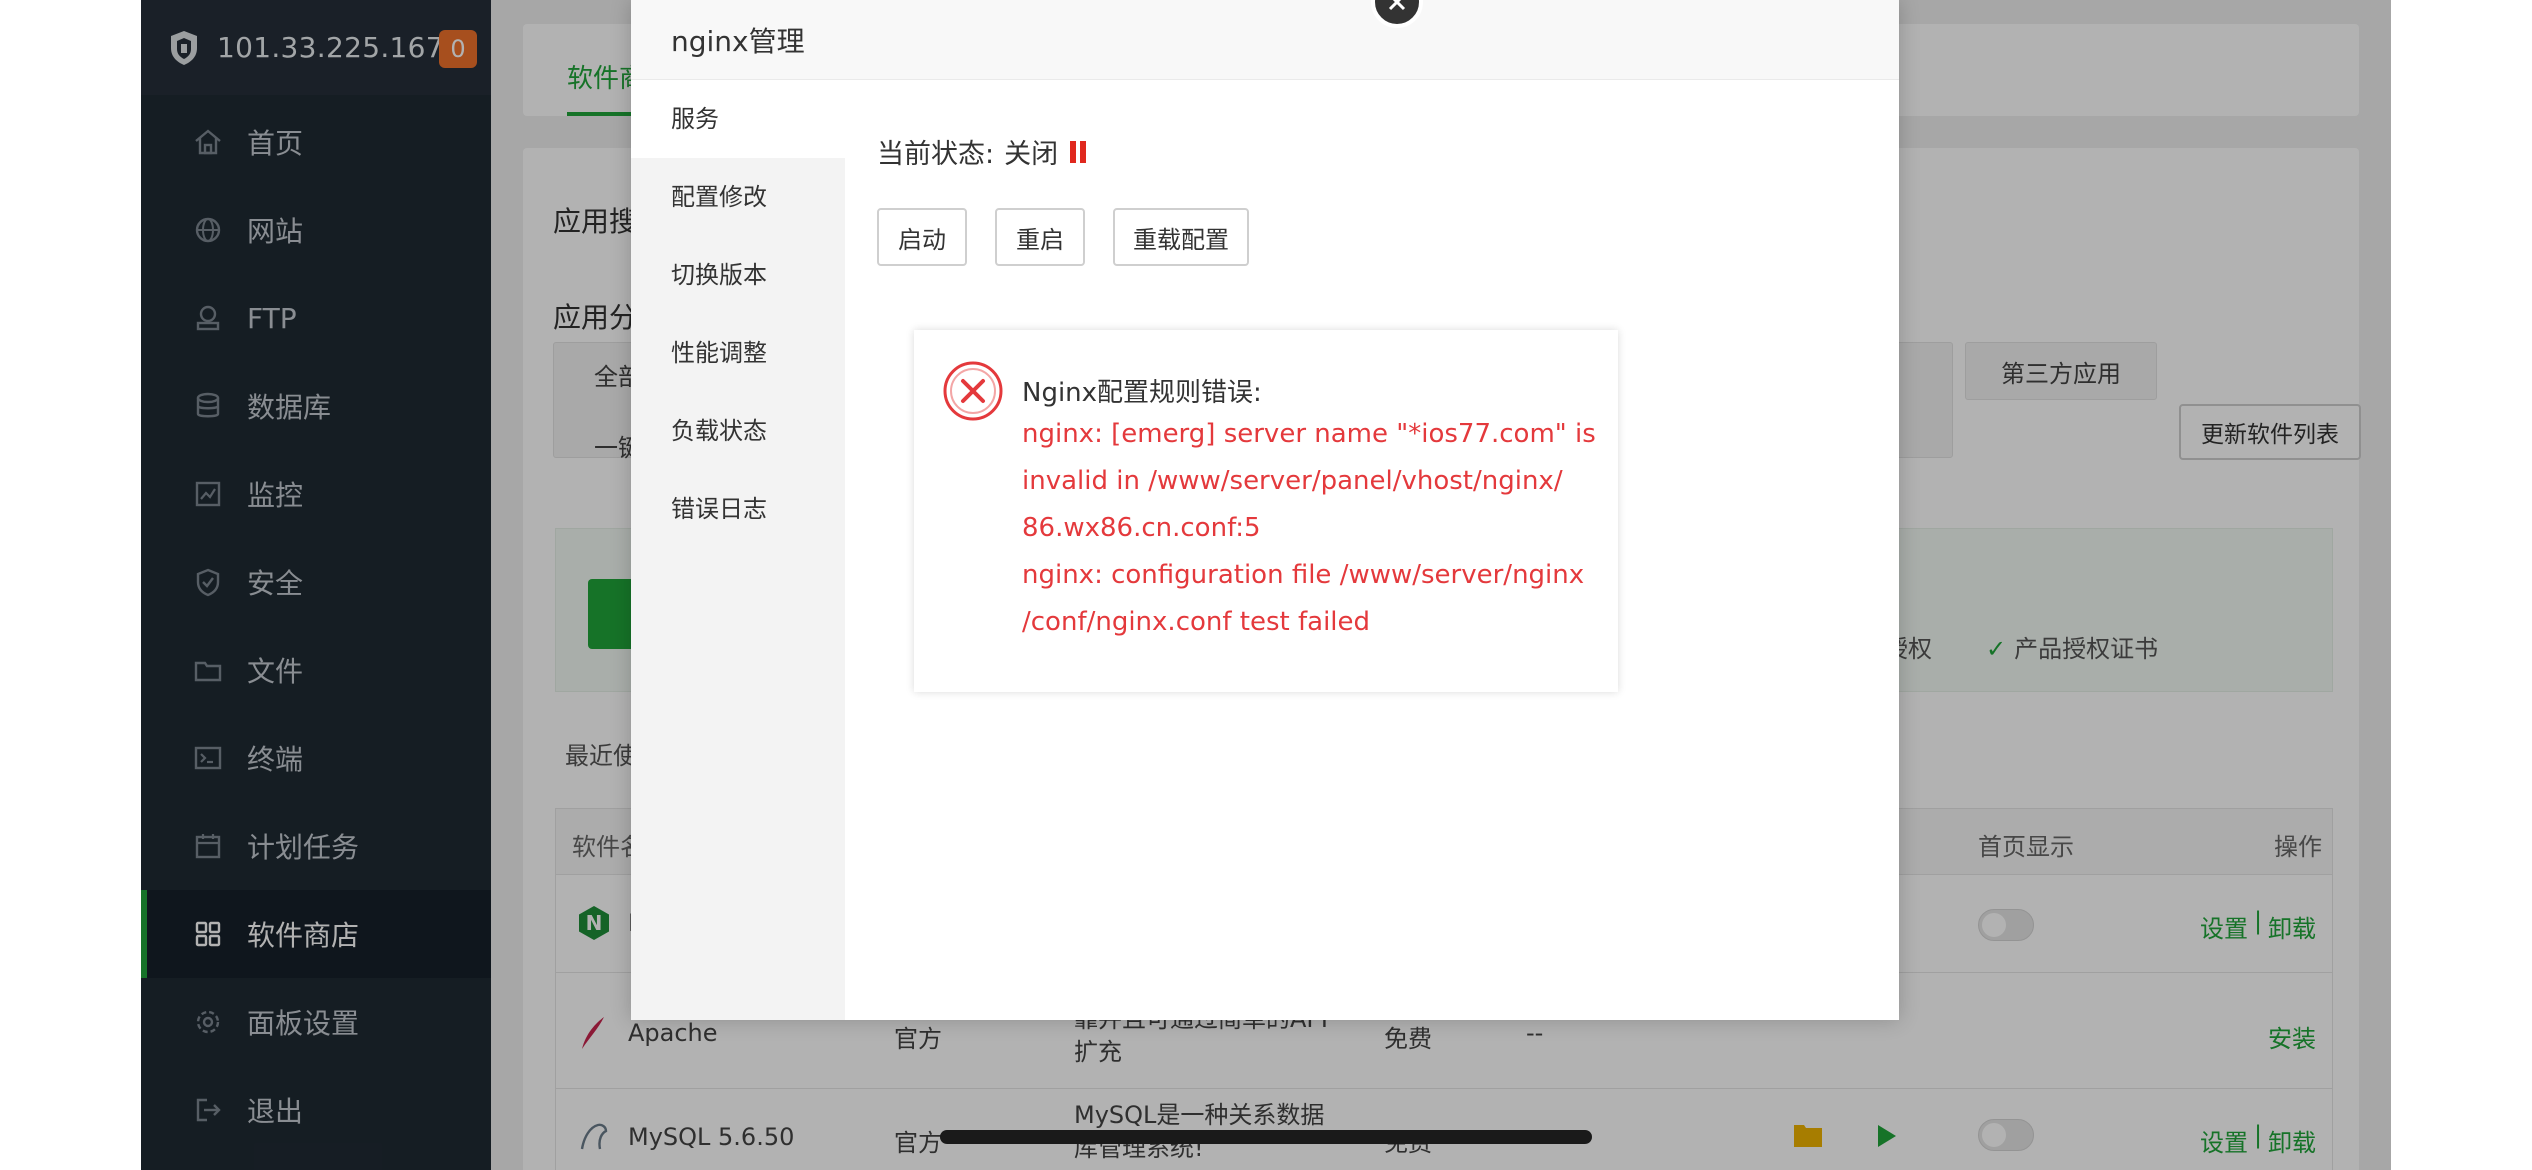  Describe the element at coordinates (936, 154) in the screenshot. I see `status-label: 当前状态:` at that location.